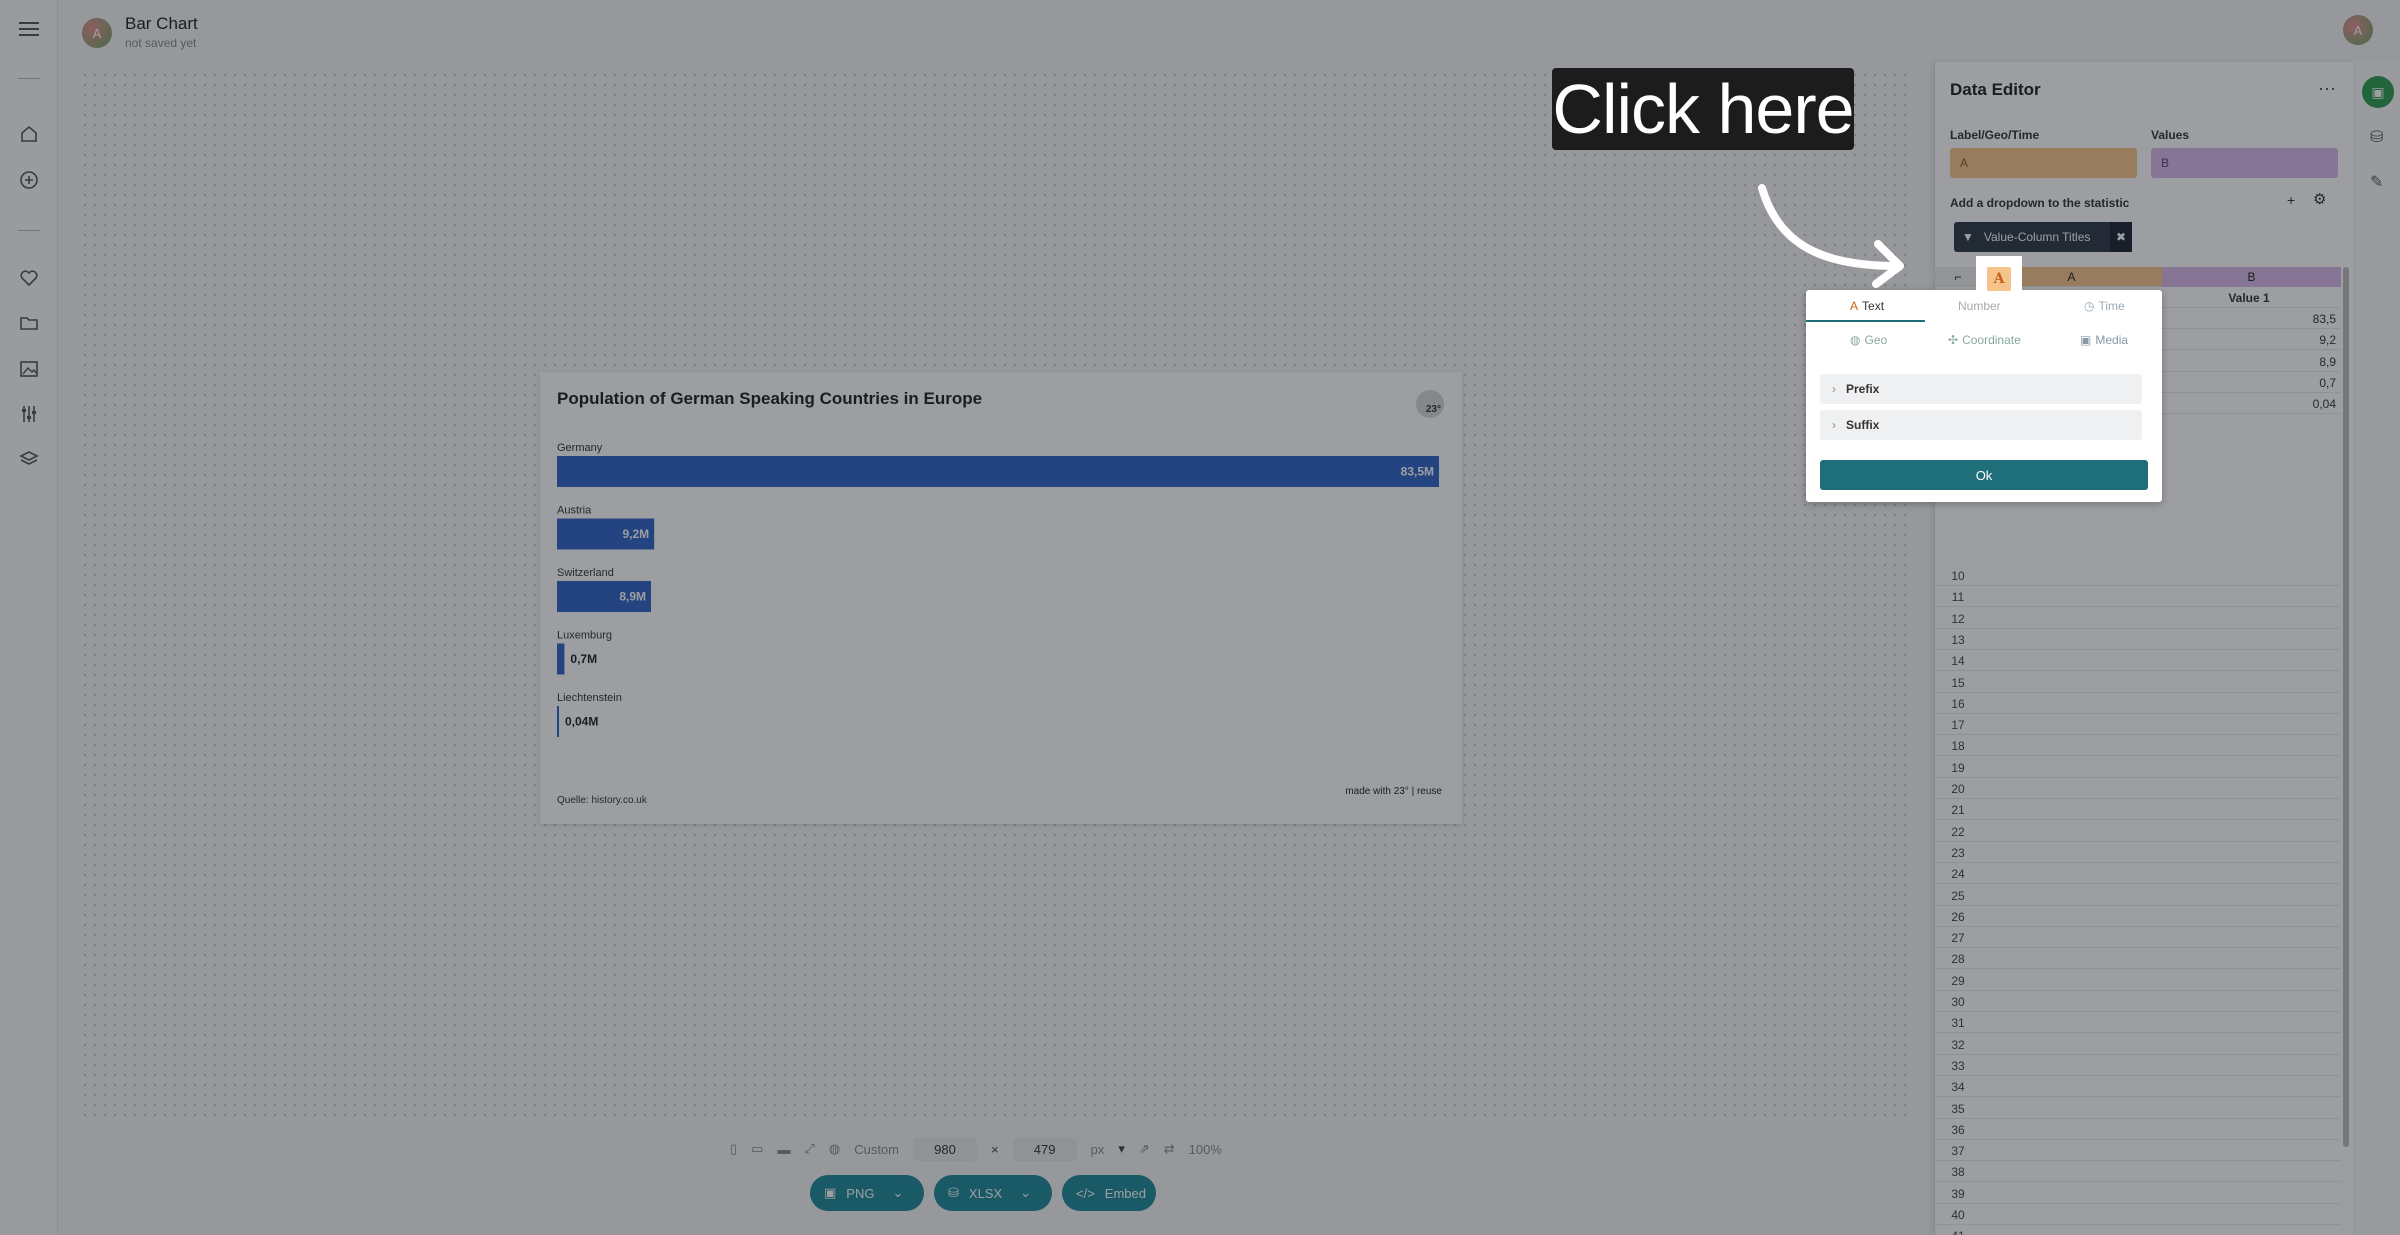  Describe the element at coordinates (1873, 306) in the screenshot. I see `tab-text-label: Text` at that location.